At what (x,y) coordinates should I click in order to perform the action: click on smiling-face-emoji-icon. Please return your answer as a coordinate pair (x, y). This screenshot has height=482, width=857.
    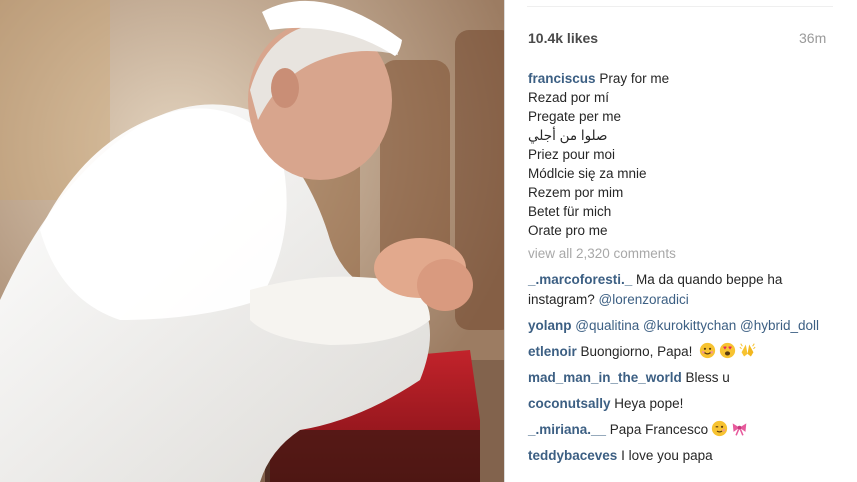
    Looking at the image, I should click on (707, 350).